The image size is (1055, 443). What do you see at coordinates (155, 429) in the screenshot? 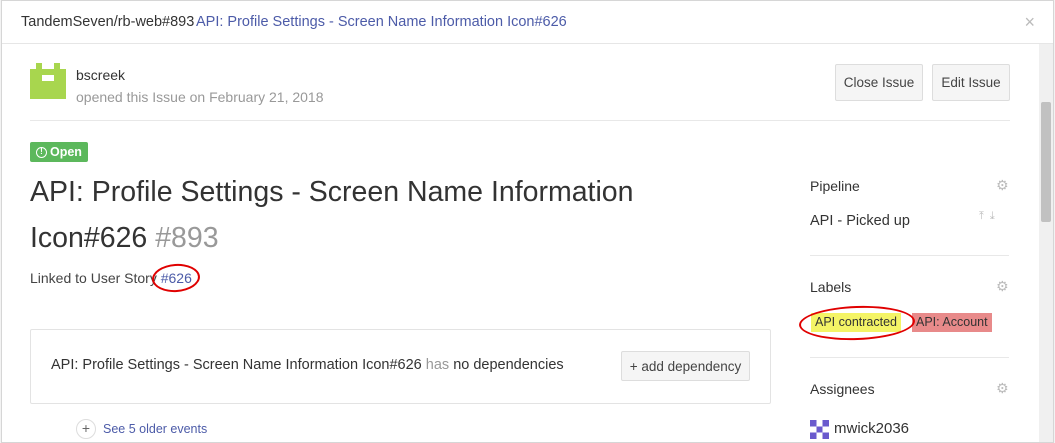
I see `older-events-link: See 5 older events` at bounding box center [155, 429].